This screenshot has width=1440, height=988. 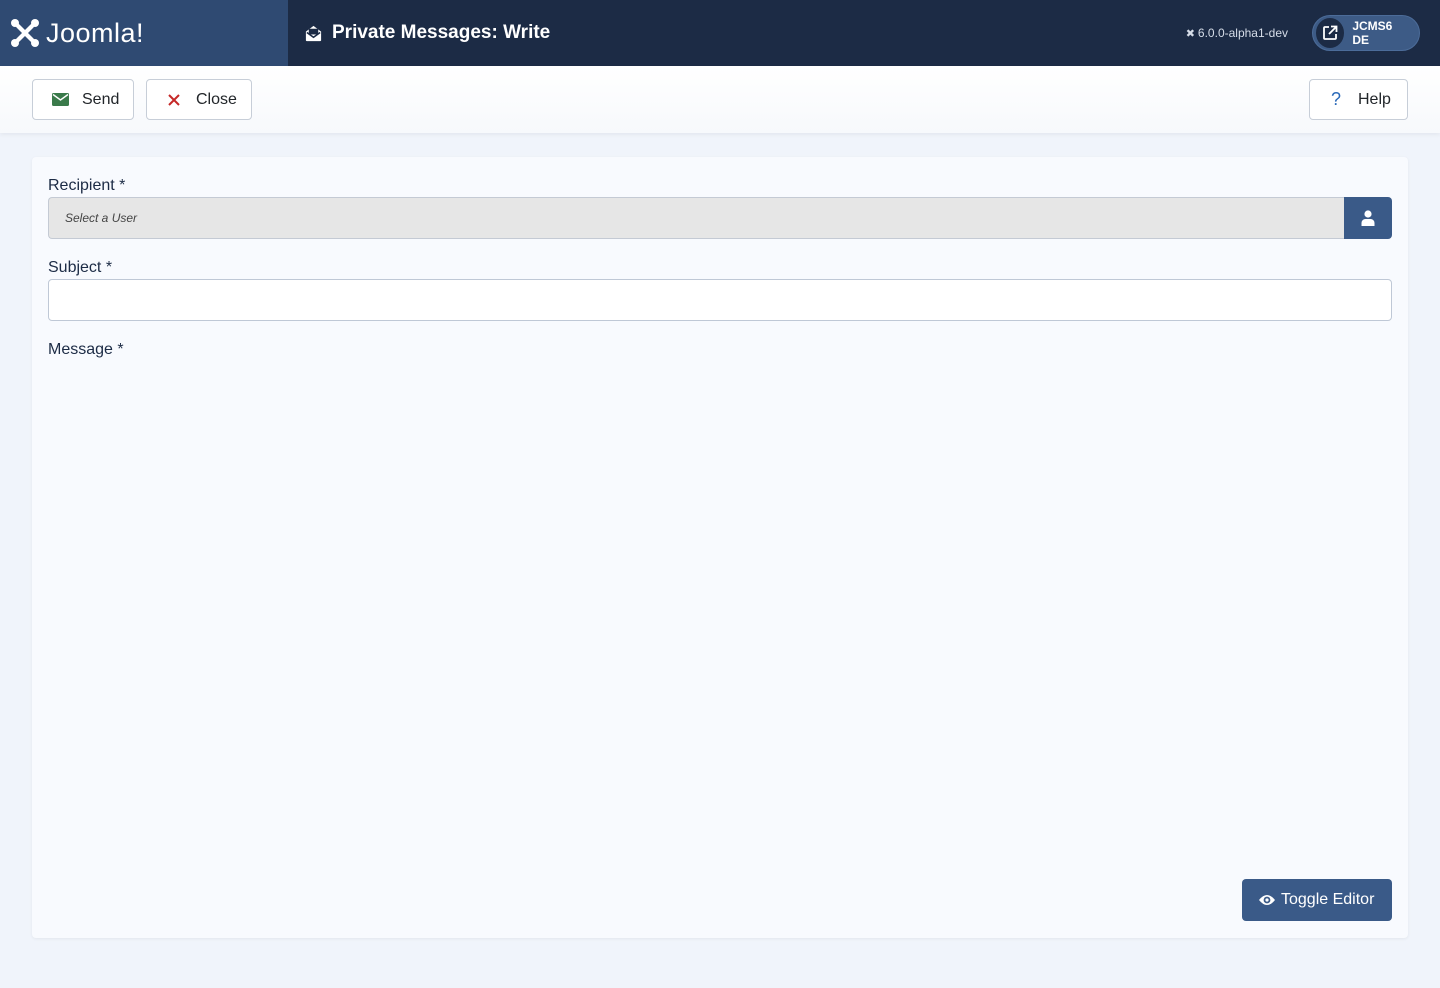 I want to click on close-button: Close, so click(x=199, y=99).